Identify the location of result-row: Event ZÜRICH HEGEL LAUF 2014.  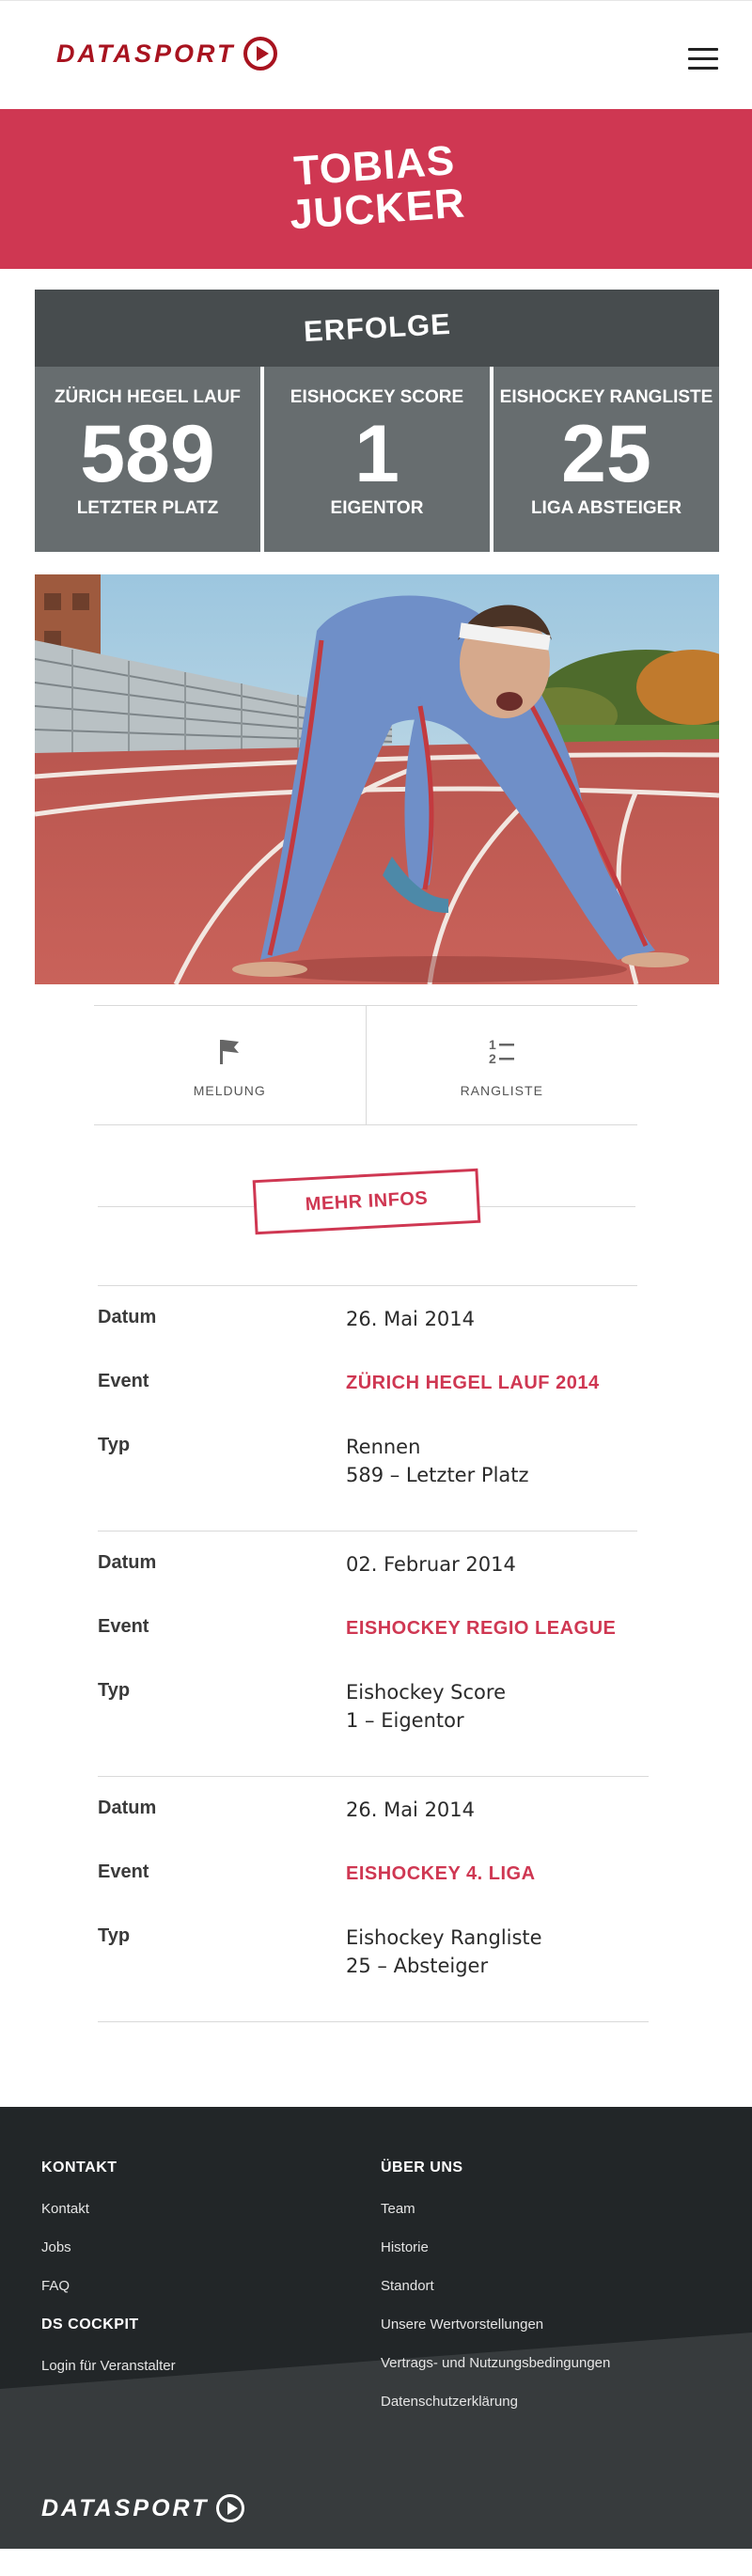
(367, 1383).